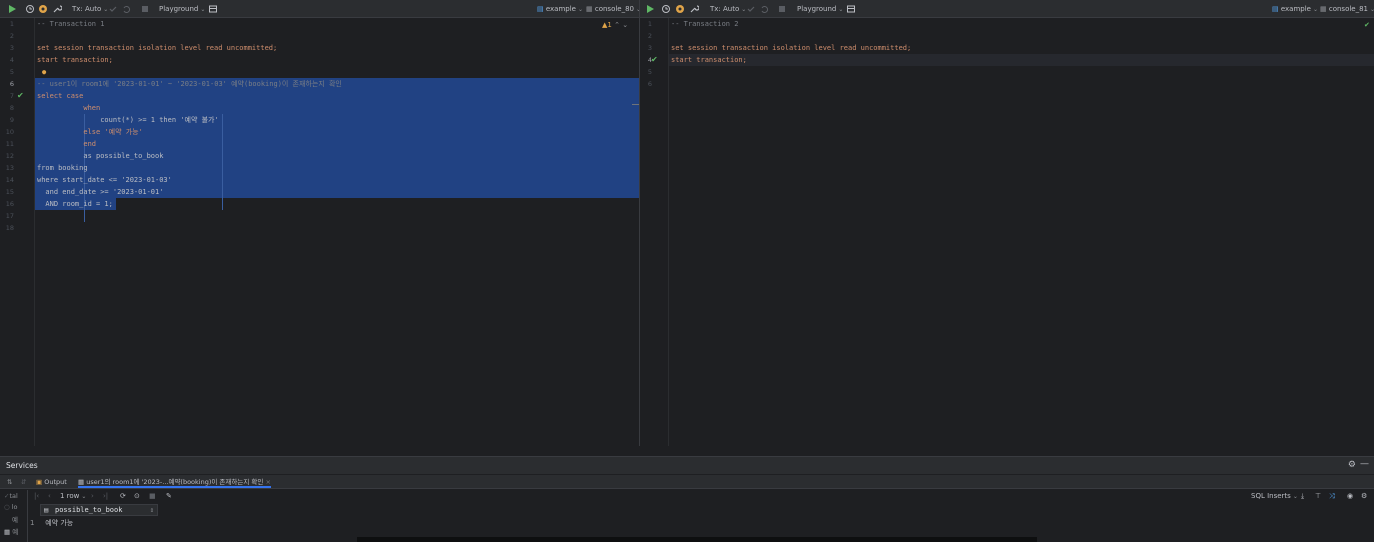  I want to click on code-line: and end_date >= '2023-01-01', so click(100, 192).